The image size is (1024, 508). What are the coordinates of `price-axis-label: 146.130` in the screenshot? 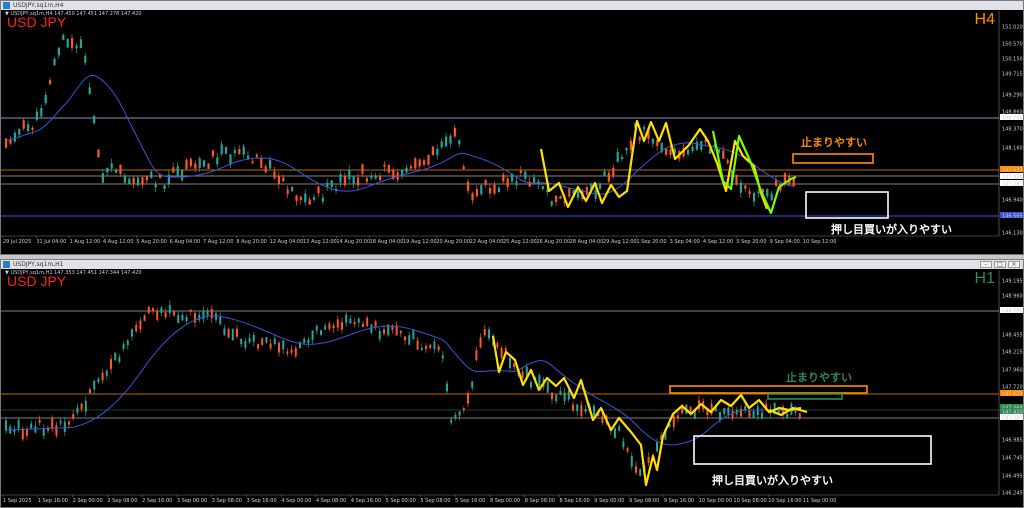 It's located at (1012, 234).